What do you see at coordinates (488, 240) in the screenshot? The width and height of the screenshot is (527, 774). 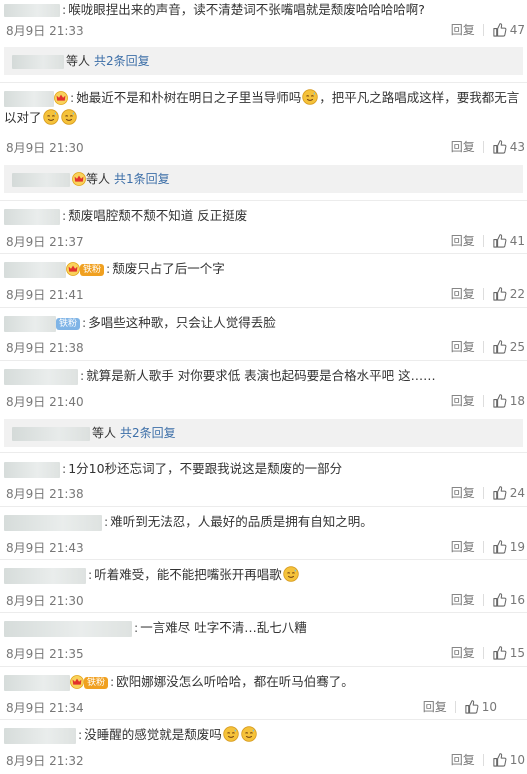 I see `comment-actions: 回复 41` at bounding box center [488, 240].